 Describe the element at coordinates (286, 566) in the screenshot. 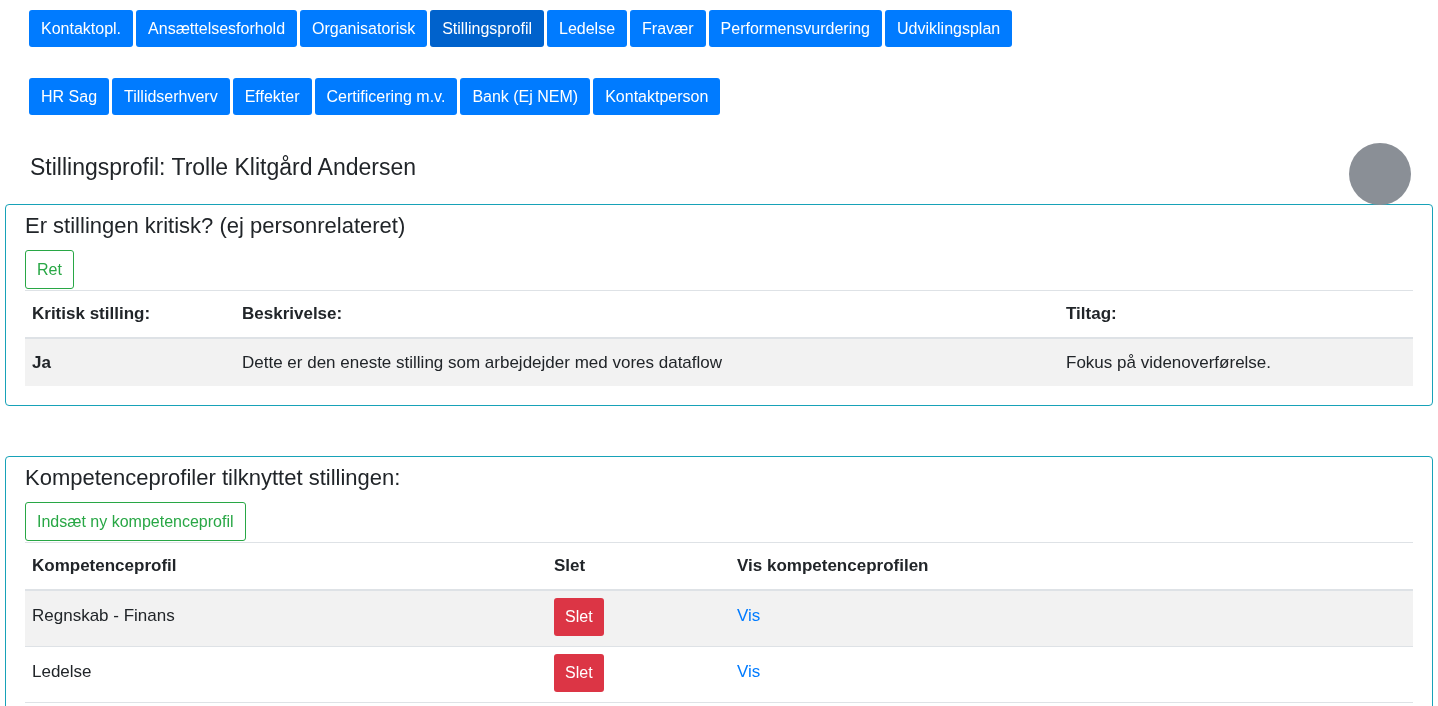

I see `column-header: Kompetenceprofil` at that location.